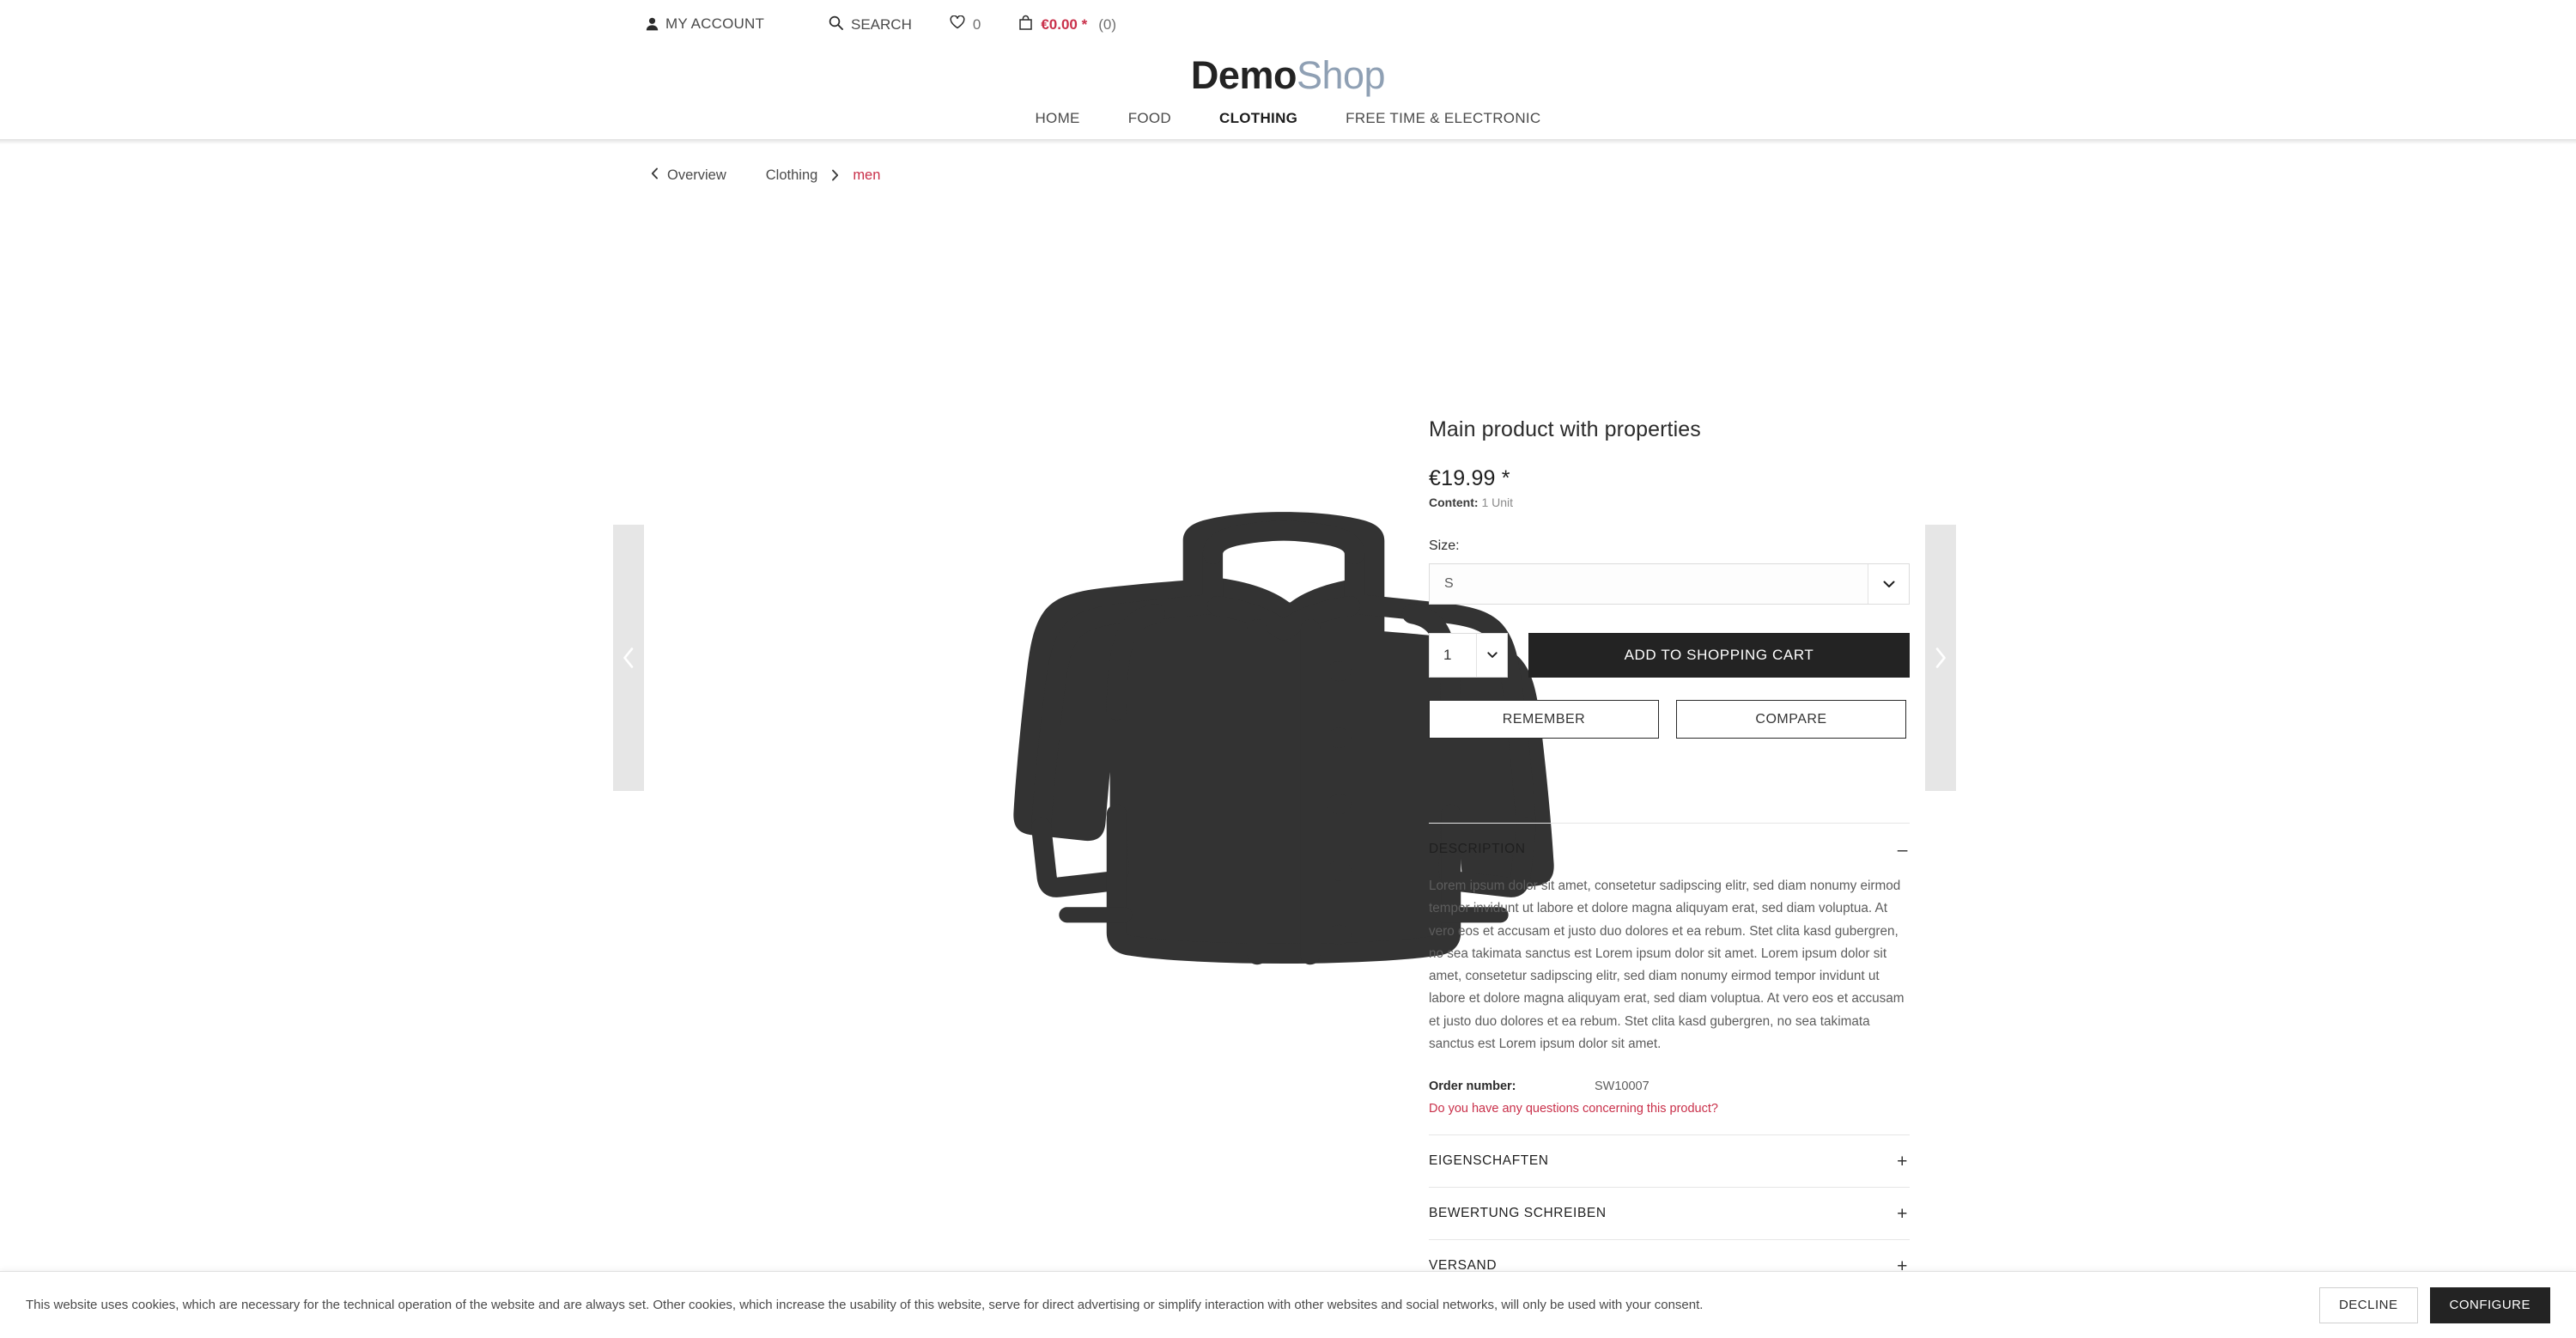 The height and width of the screenshot is (1338, 2576). What do you see at coordinates (1025, 24) in the screenshot?
I see `shopping-bag-icon` at bounding box center [1025, 24].